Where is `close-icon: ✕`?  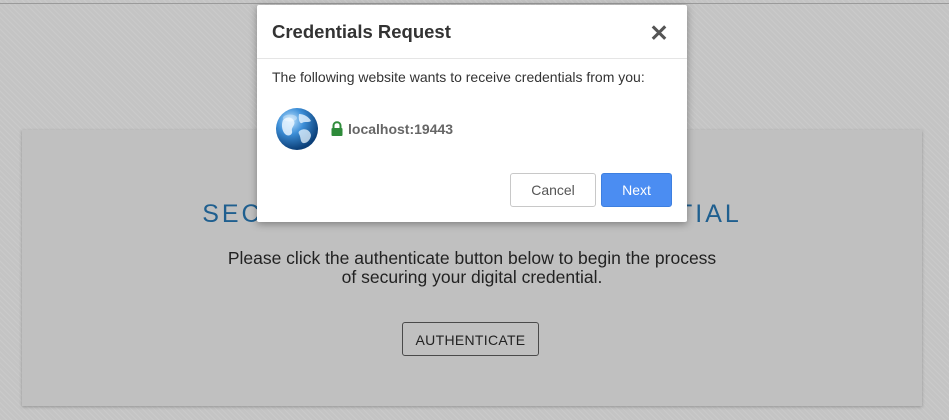
close-icon: ✕ is located at coordinates (659, 33).